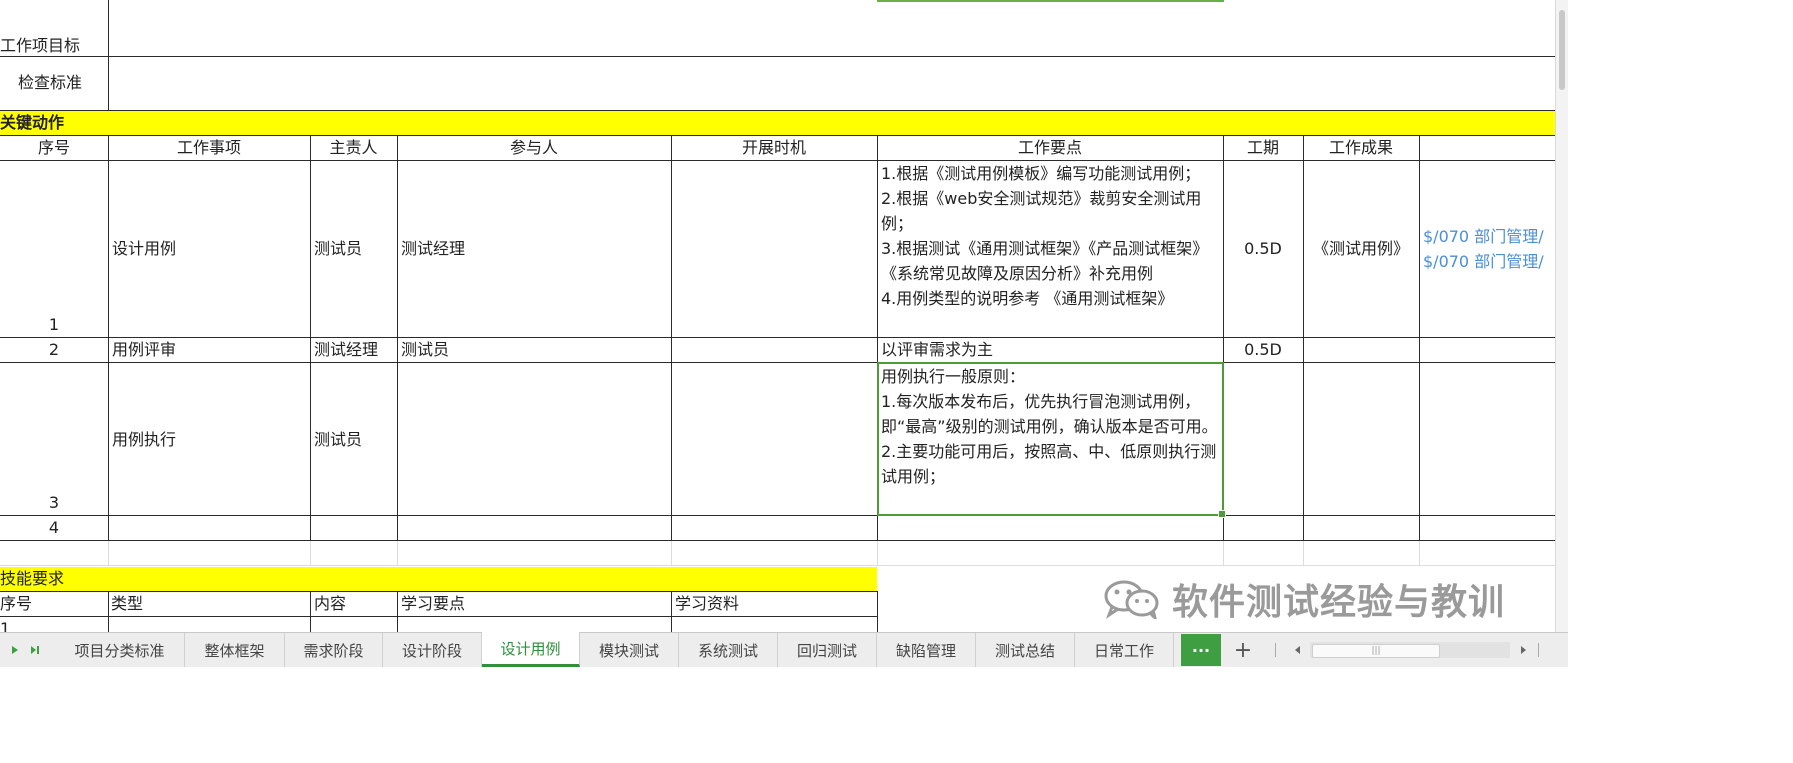 The height and width of the screenshot is (763, 1793). I want to click on scroll-right-icon, so click(1523, 650).